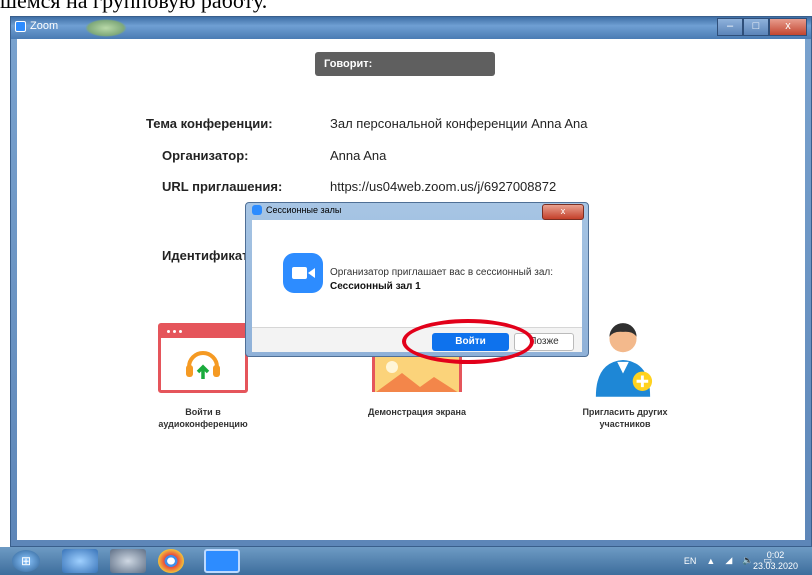  What do you see at coordinates (690, 561) in the screenshot?
I see `language-indicator: EN` at bounding box center [690, 561].